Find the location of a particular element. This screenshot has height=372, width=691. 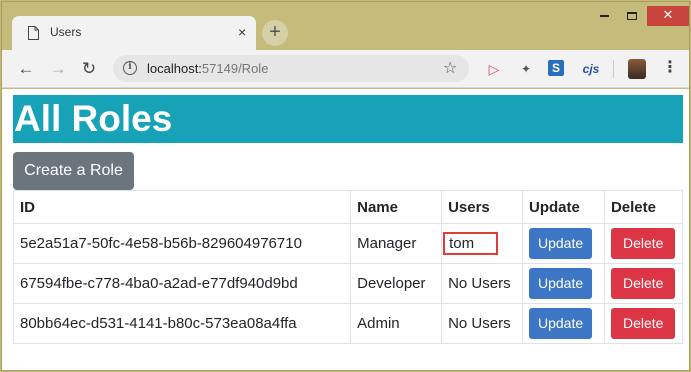

table-header-row: ID Name Users Update Delete is located at coordinates (348, 207).